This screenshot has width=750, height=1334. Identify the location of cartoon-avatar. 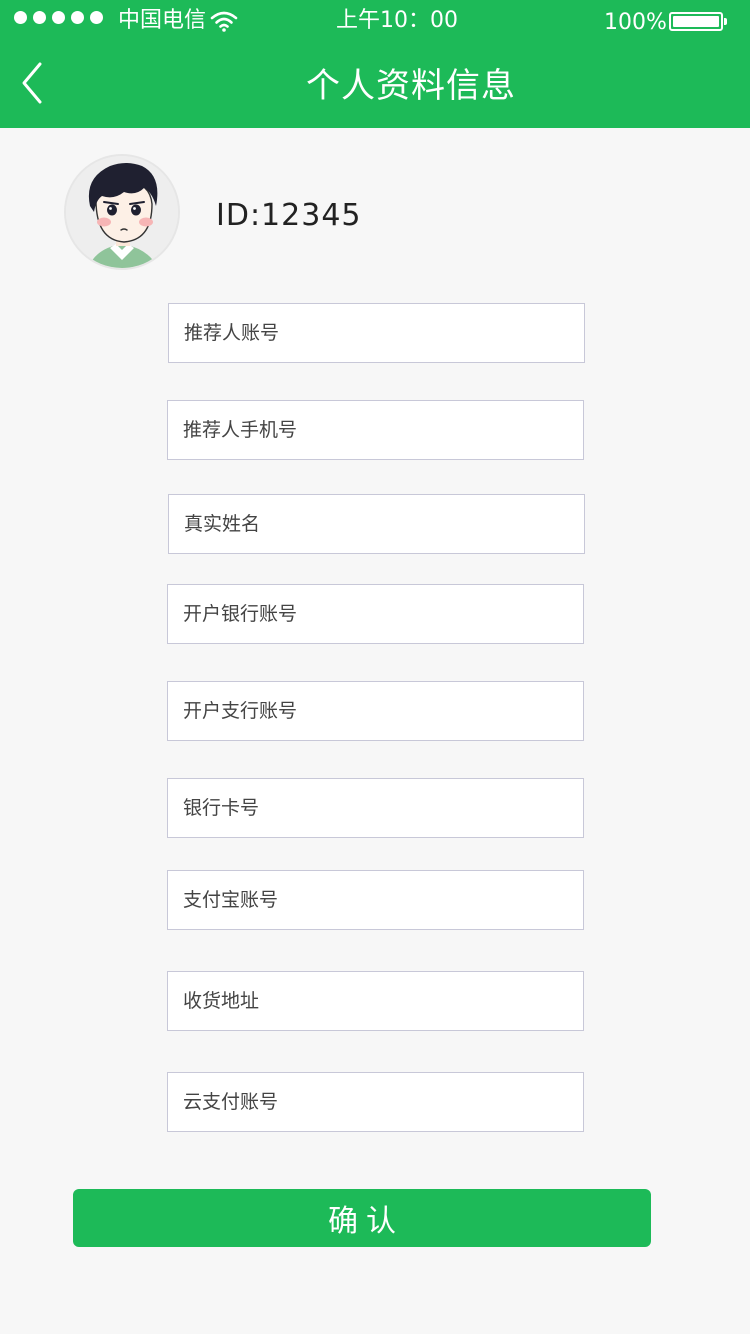
(122, 212).